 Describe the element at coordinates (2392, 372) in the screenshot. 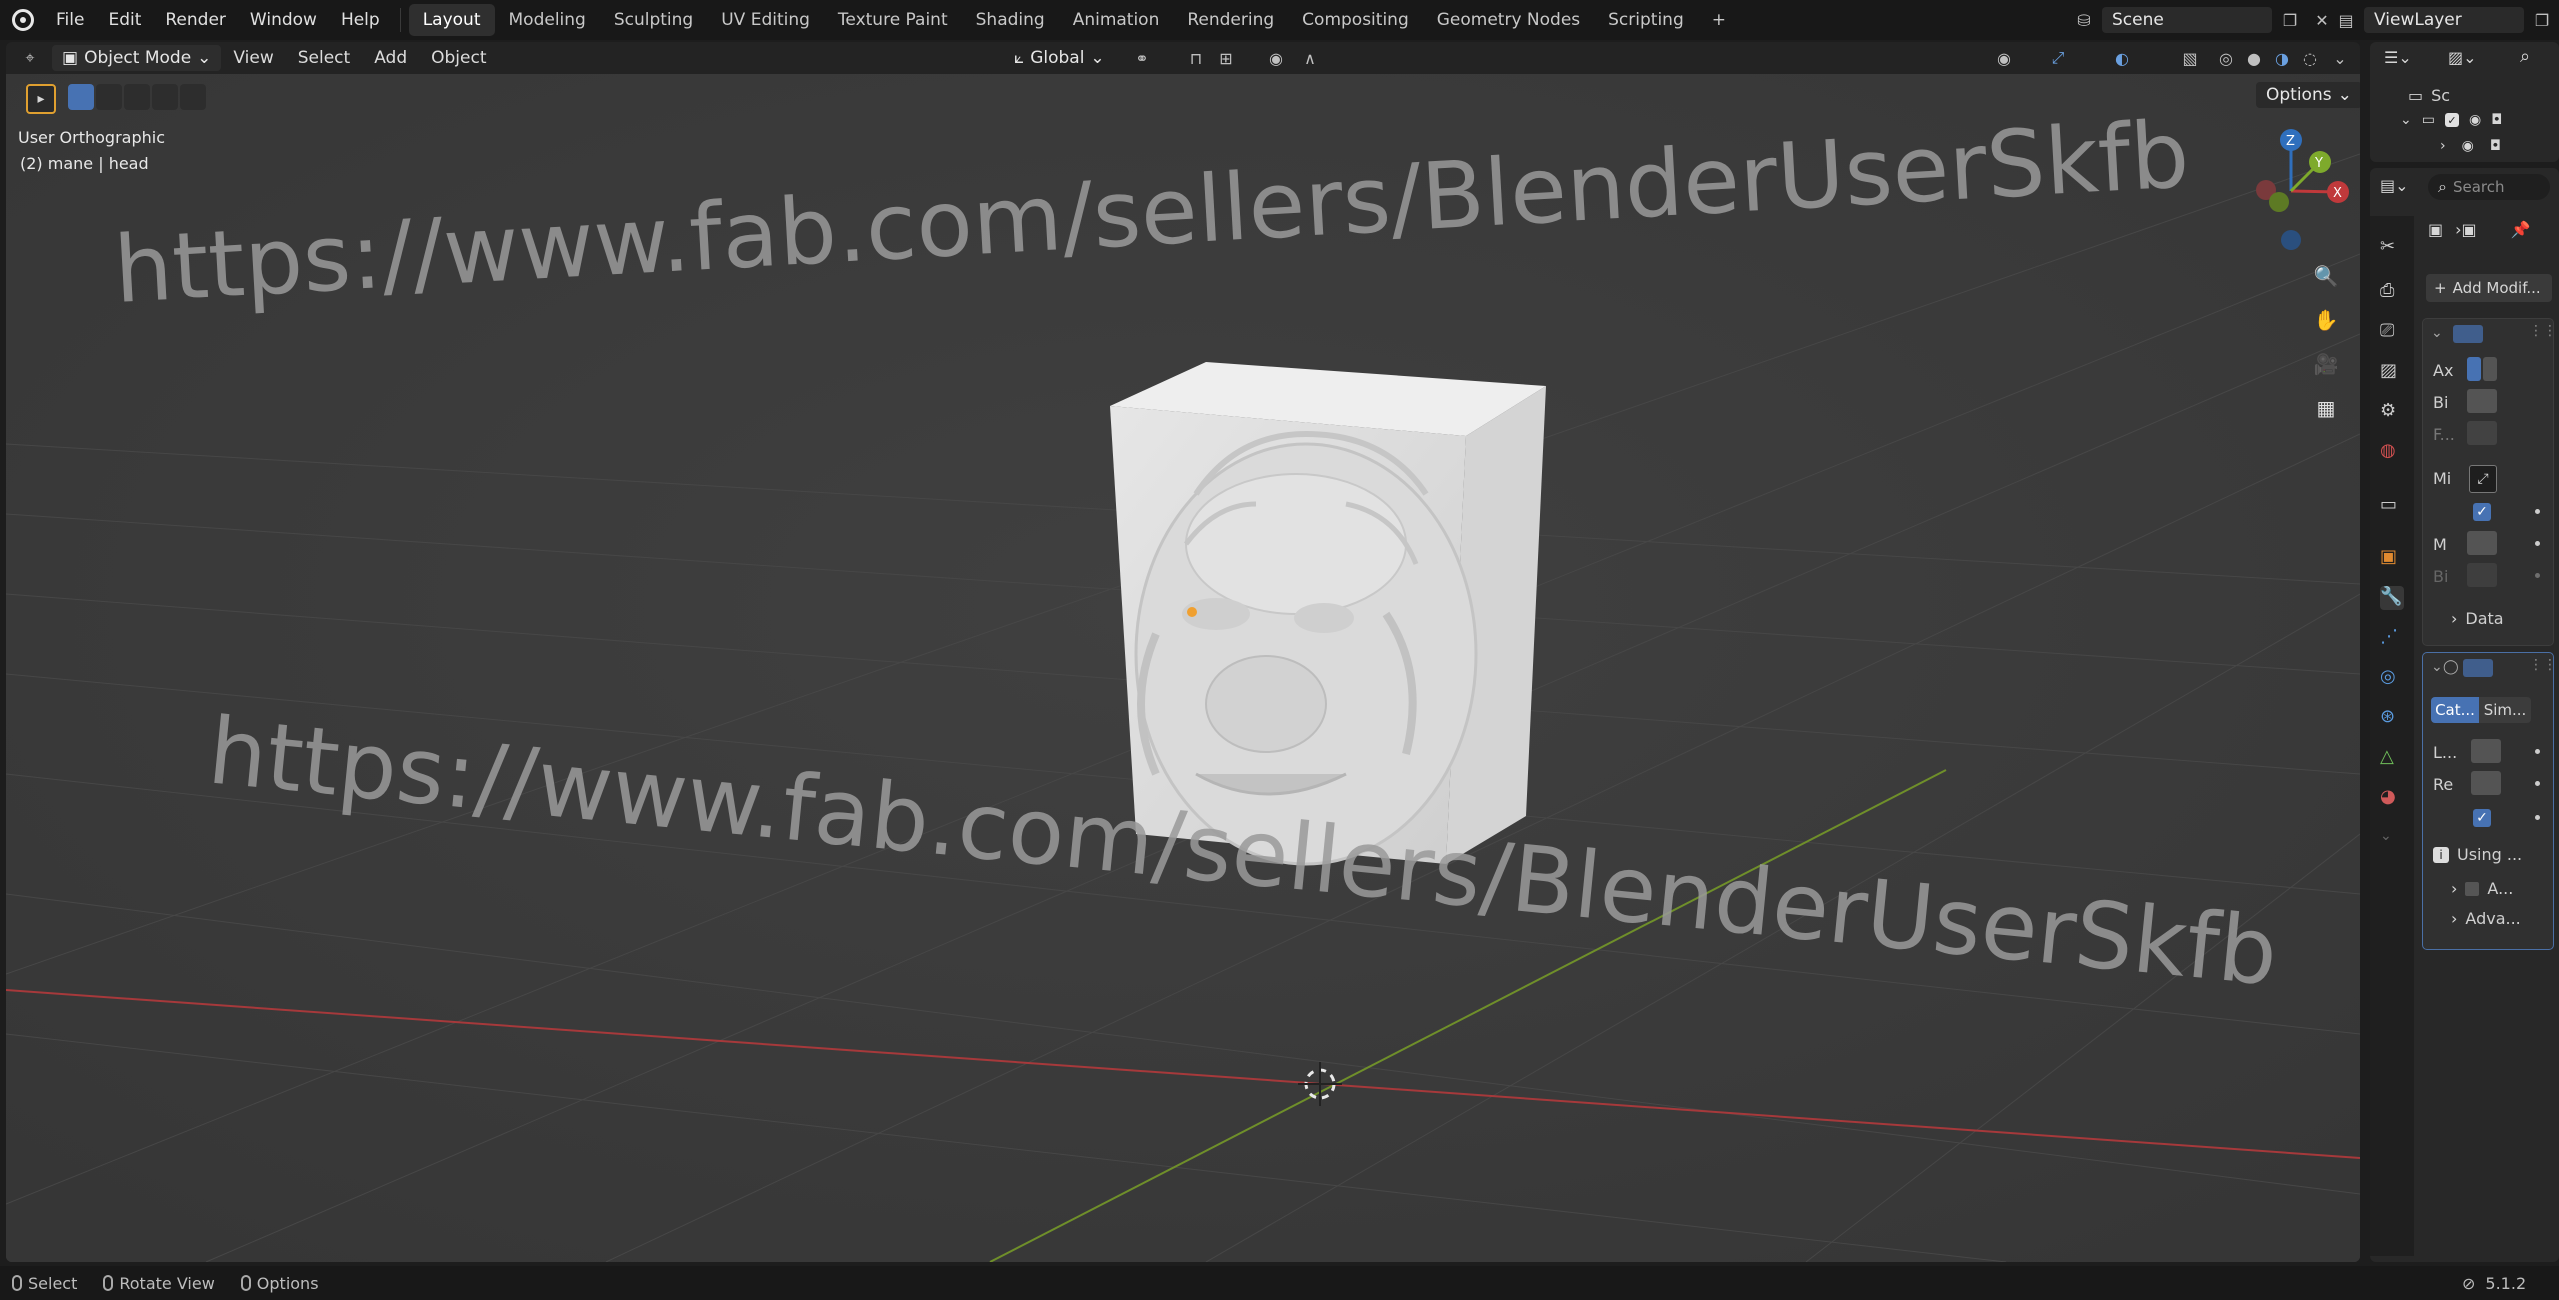

I see `view-layer-tab-icon: ▨` at that location.